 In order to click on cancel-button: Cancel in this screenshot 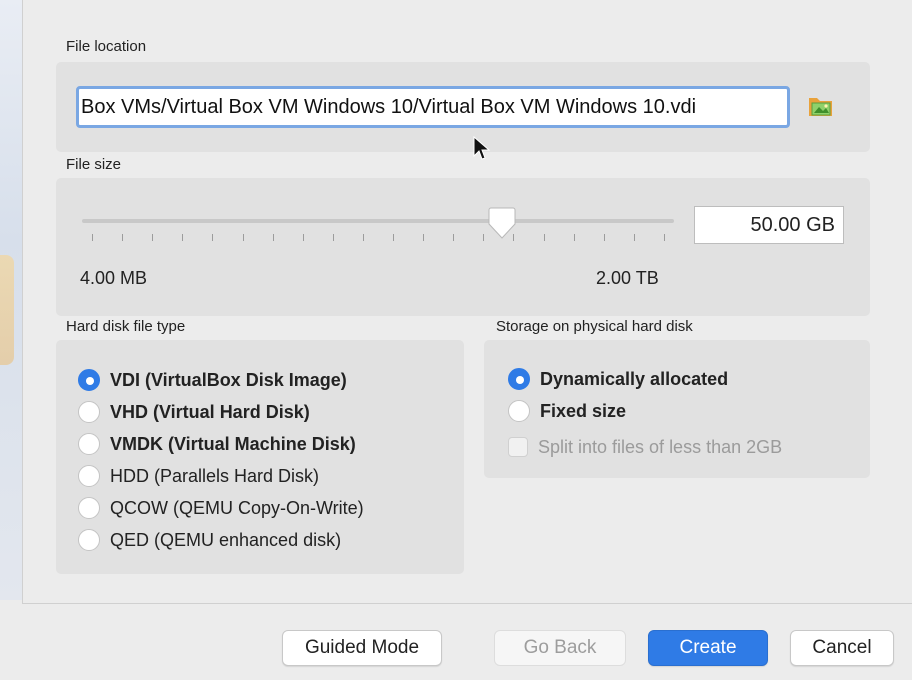, I will do `click(842, 648)`.